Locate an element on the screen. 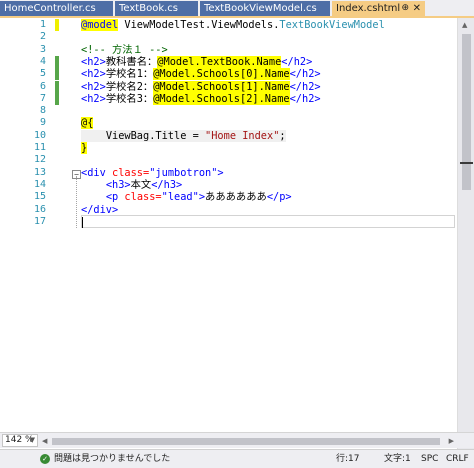 The width and height of the screenshot is (474, 468). tab-index-cshtml: Index.cshtml ⊕ ✕ is located at coordinates (379, 9).